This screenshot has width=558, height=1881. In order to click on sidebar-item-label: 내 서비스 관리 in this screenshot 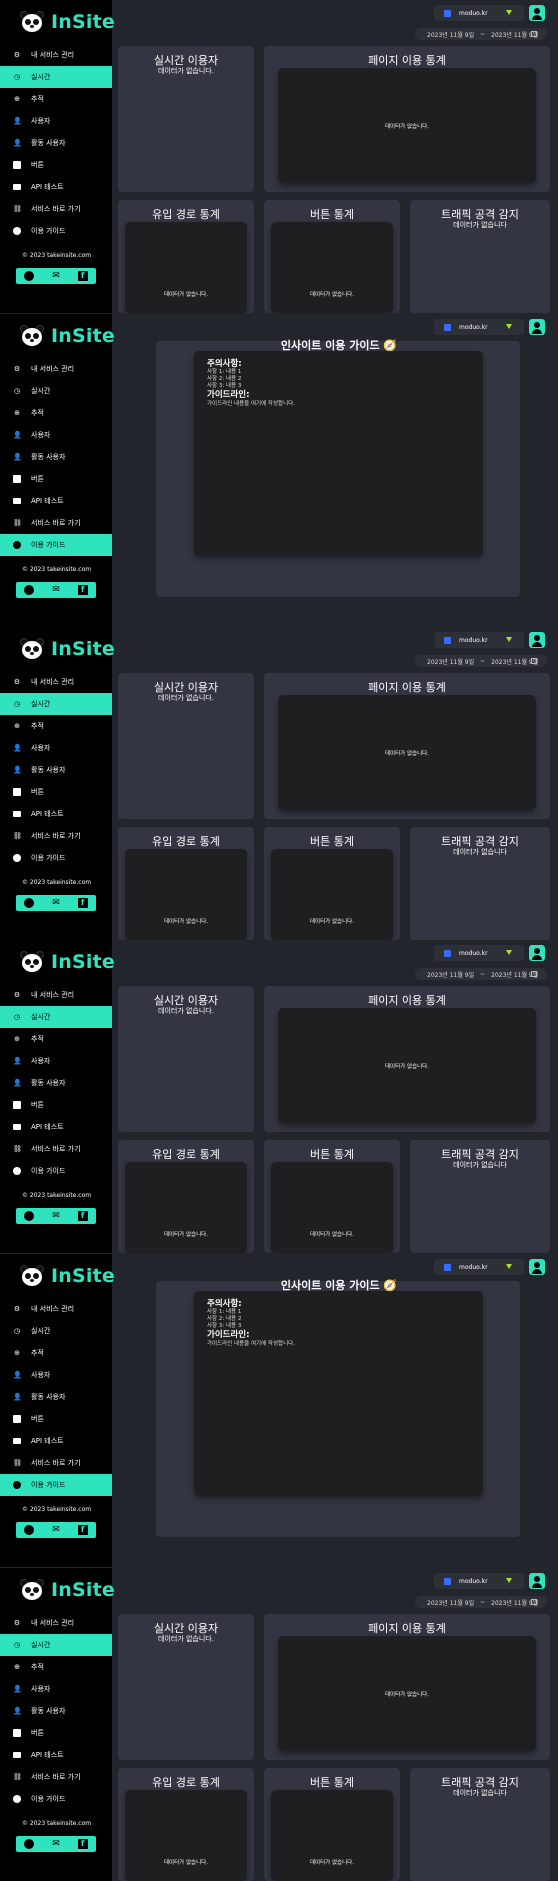, I will do `click(53, 1309)`.